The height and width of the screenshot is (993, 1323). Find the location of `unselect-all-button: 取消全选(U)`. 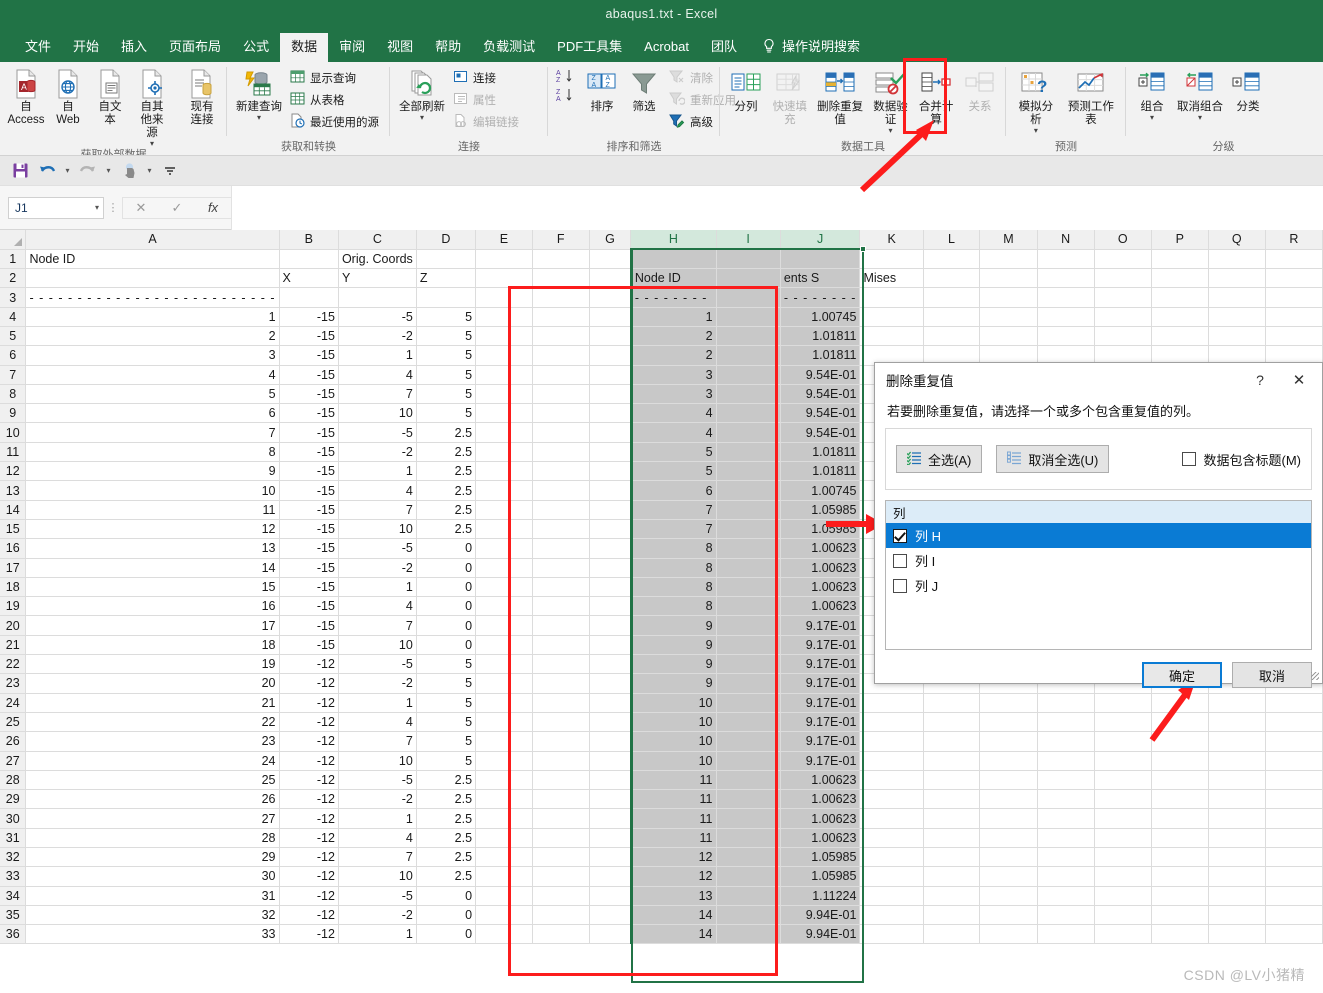

unselect-all-button: 取消全选(U) is located at coordinates (1053, 459).